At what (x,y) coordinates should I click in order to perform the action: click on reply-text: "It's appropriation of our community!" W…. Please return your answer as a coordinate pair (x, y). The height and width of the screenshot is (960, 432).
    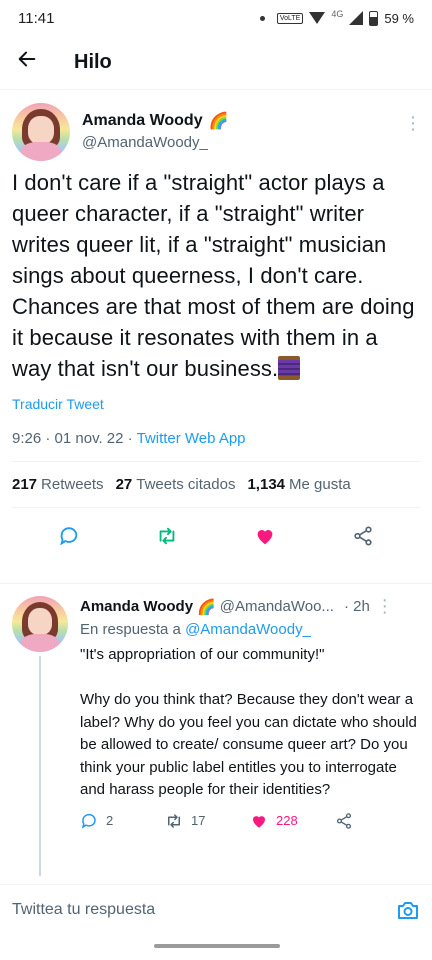
    Looking at the image, I should click on (248, 722).